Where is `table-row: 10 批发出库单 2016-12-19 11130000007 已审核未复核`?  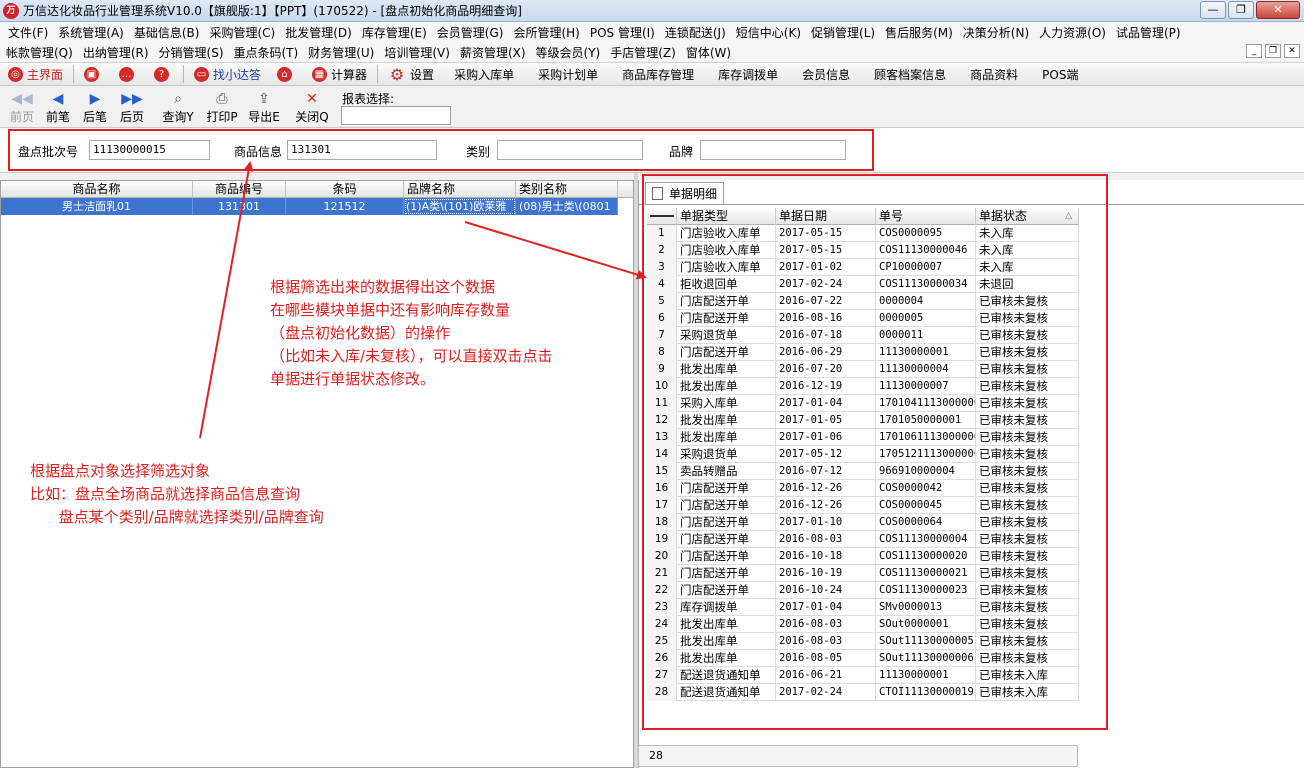 table-row: 10 批发出库单 2016-12-19 11130000007 已审核未复核 is located at coordinates (863, 386).